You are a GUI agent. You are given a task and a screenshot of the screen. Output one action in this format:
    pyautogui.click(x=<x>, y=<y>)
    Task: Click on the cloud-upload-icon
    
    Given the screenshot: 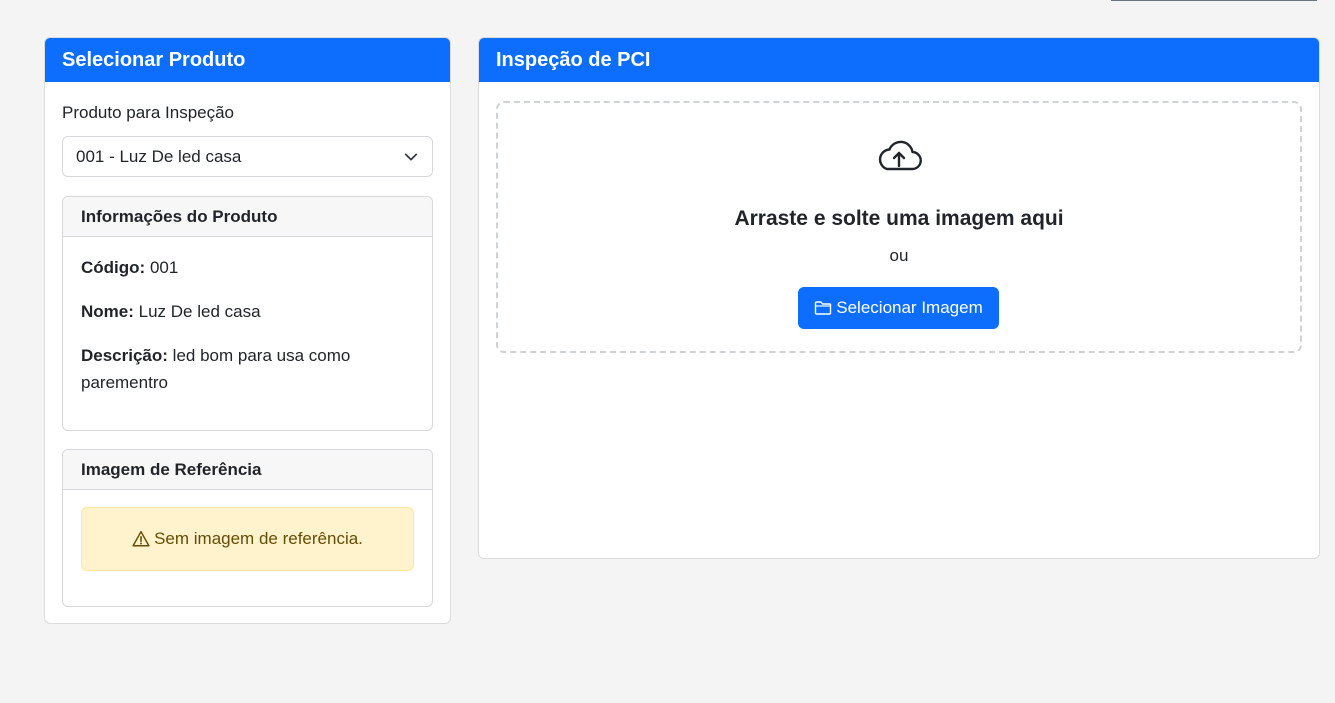 What is the action you would take?
    pyautogui.click(x=900, y=155)
    